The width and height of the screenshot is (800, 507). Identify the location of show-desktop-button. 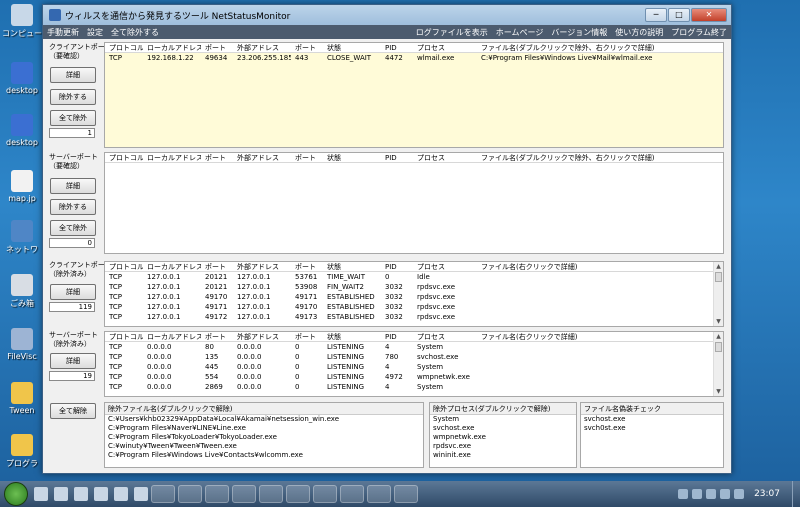
(796, 494).